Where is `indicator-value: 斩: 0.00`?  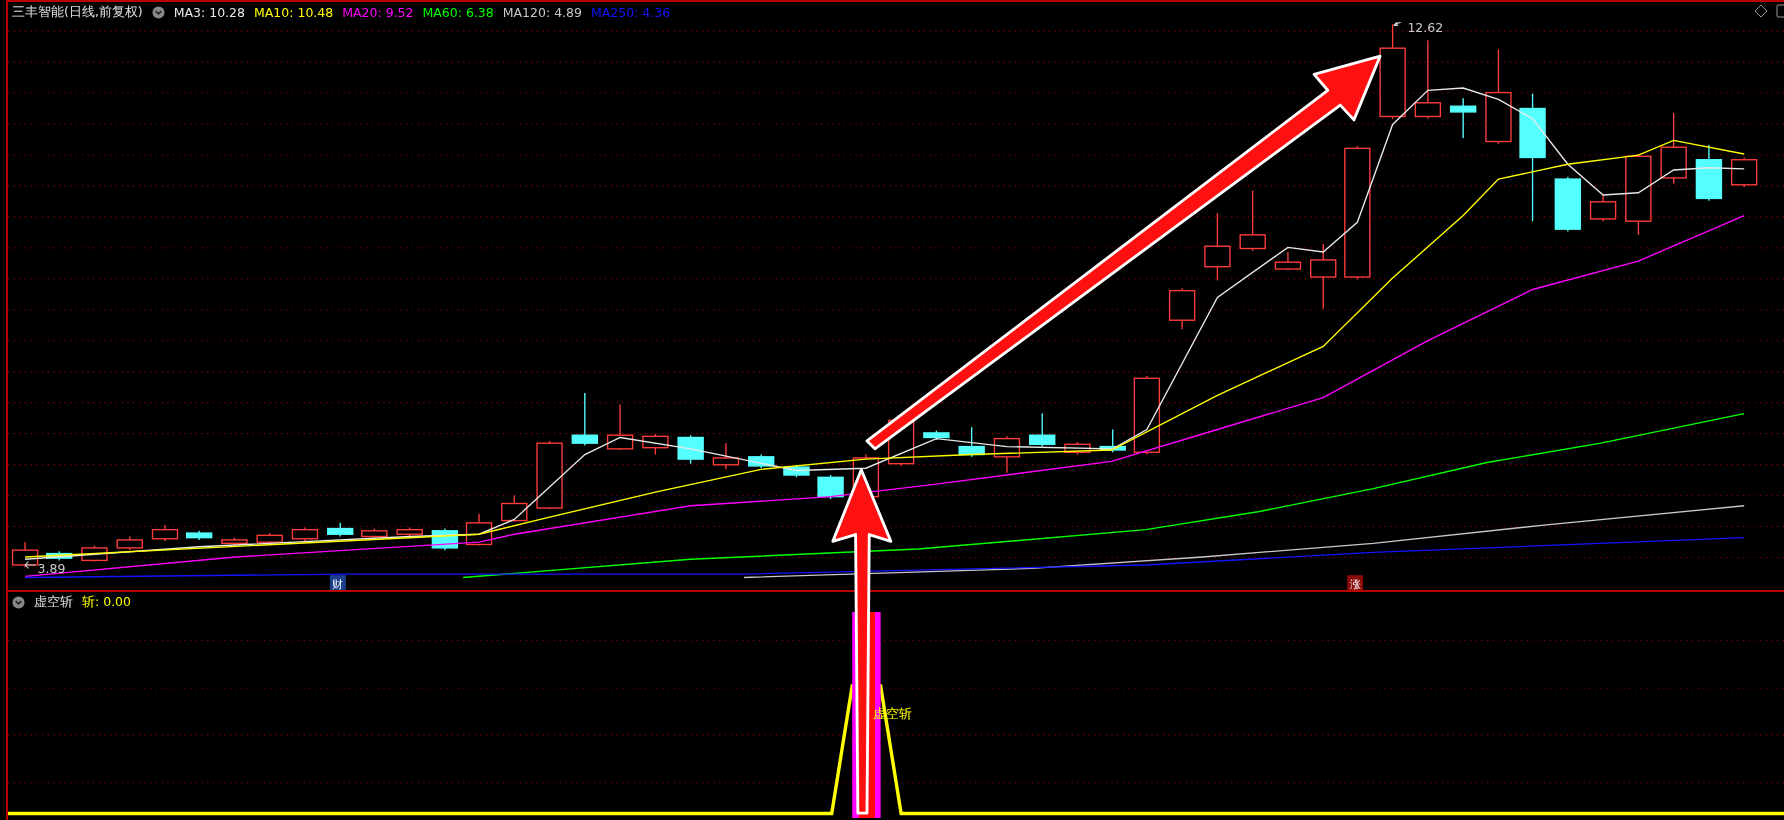
indicator-value: 斩: 0.00 is located at coordinates (107, 602).